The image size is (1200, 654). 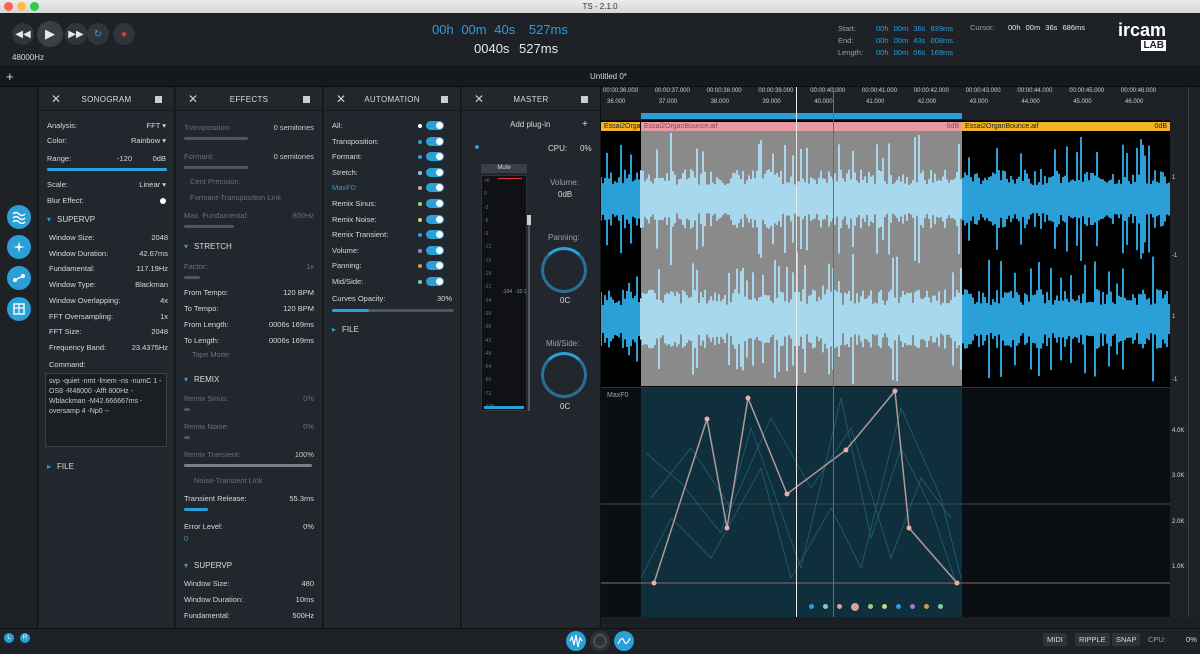 What do you see at coordinates (253, 355) in the screenshot?
I see `tape-mode-checkbox: Tape Mode` at bounding box center [253, 355].